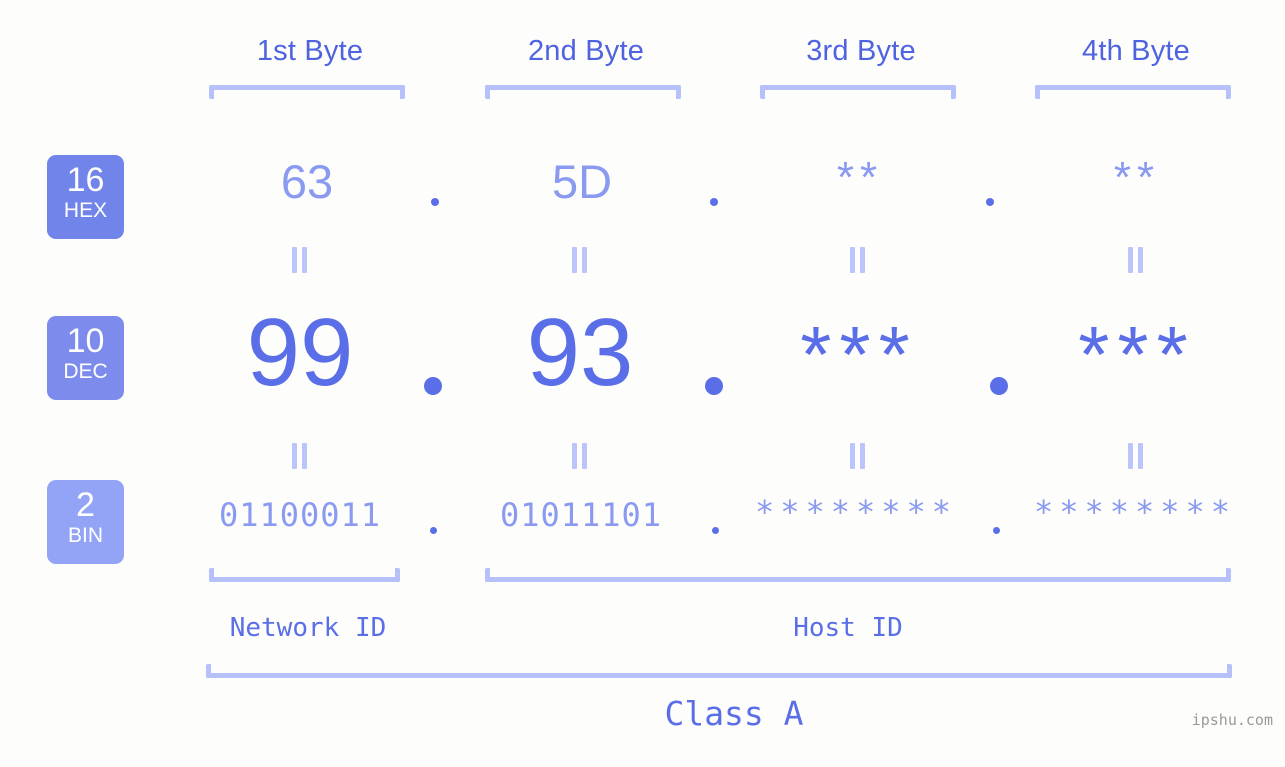 The image size is (1285, 767). Describe the element at coordinates (304, 575) in the screenshot. I see `network-id-bracket` at that location.